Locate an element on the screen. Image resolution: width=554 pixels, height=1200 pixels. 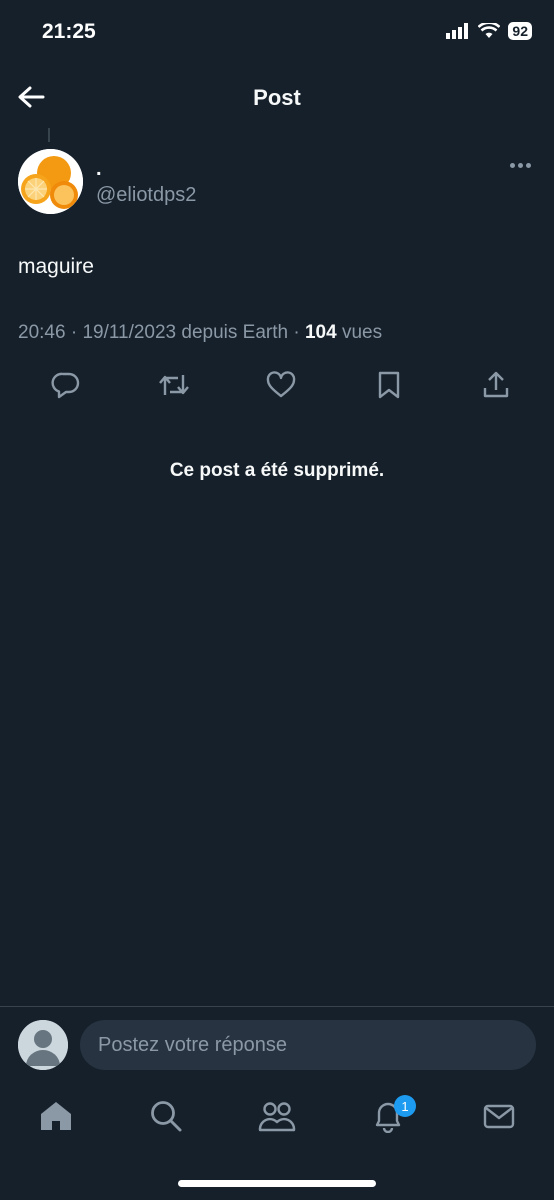
messages-icon is located at coordinates (499, 1116).